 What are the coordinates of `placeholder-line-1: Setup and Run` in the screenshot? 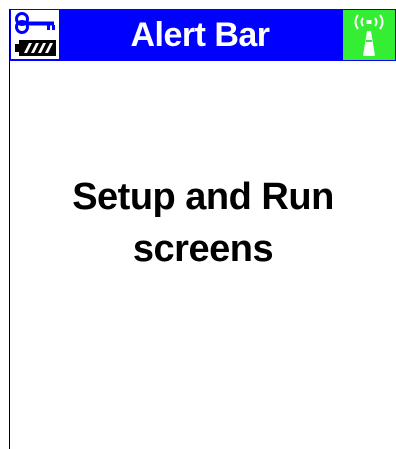 It's located at (203, 197).